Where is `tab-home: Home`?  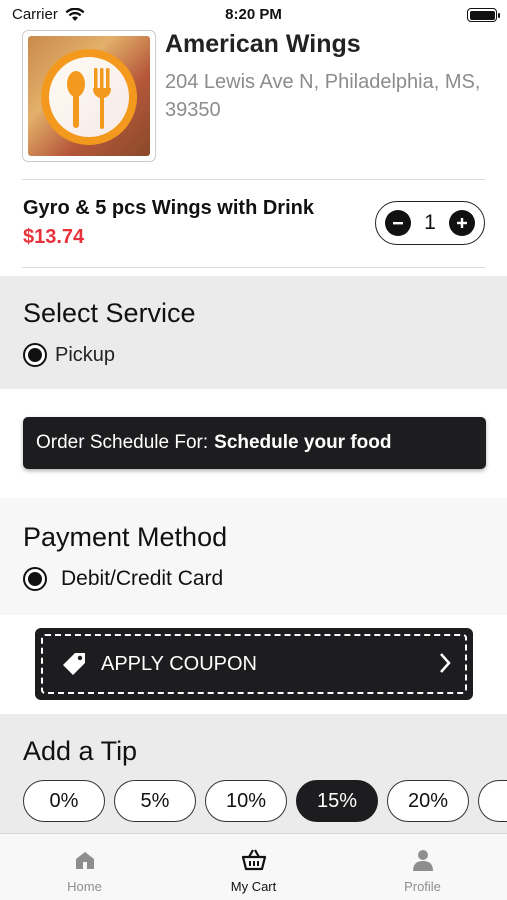 tab-home: Home is located at coordinates (84, 867).